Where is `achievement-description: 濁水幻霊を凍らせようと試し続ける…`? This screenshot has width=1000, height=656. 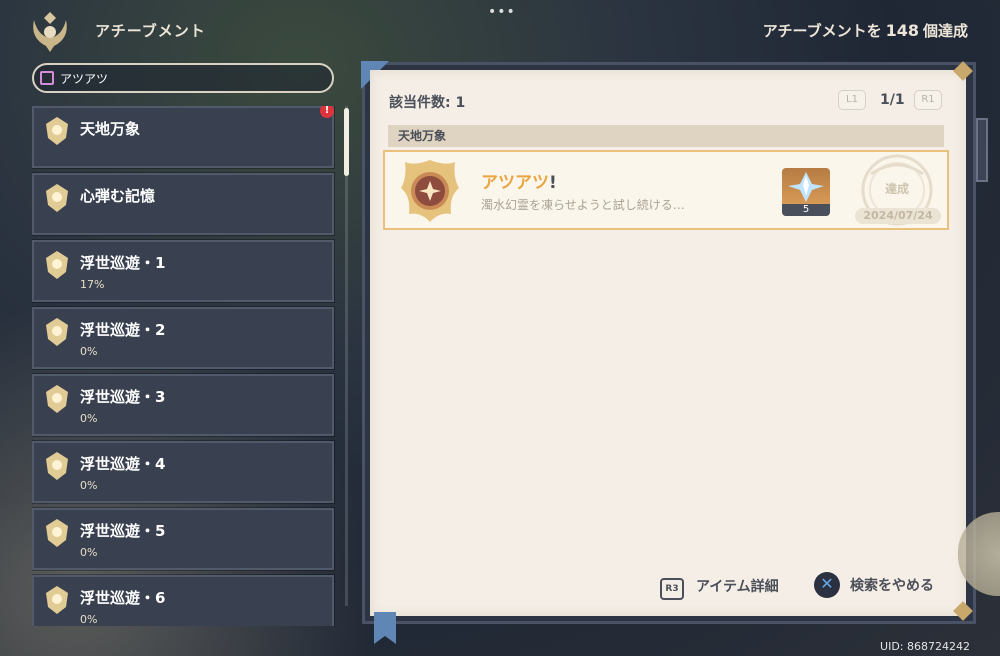 achievement-description: 濁水幻霊を凍らせようと試し続ける… is located at coordinates (583, 205).